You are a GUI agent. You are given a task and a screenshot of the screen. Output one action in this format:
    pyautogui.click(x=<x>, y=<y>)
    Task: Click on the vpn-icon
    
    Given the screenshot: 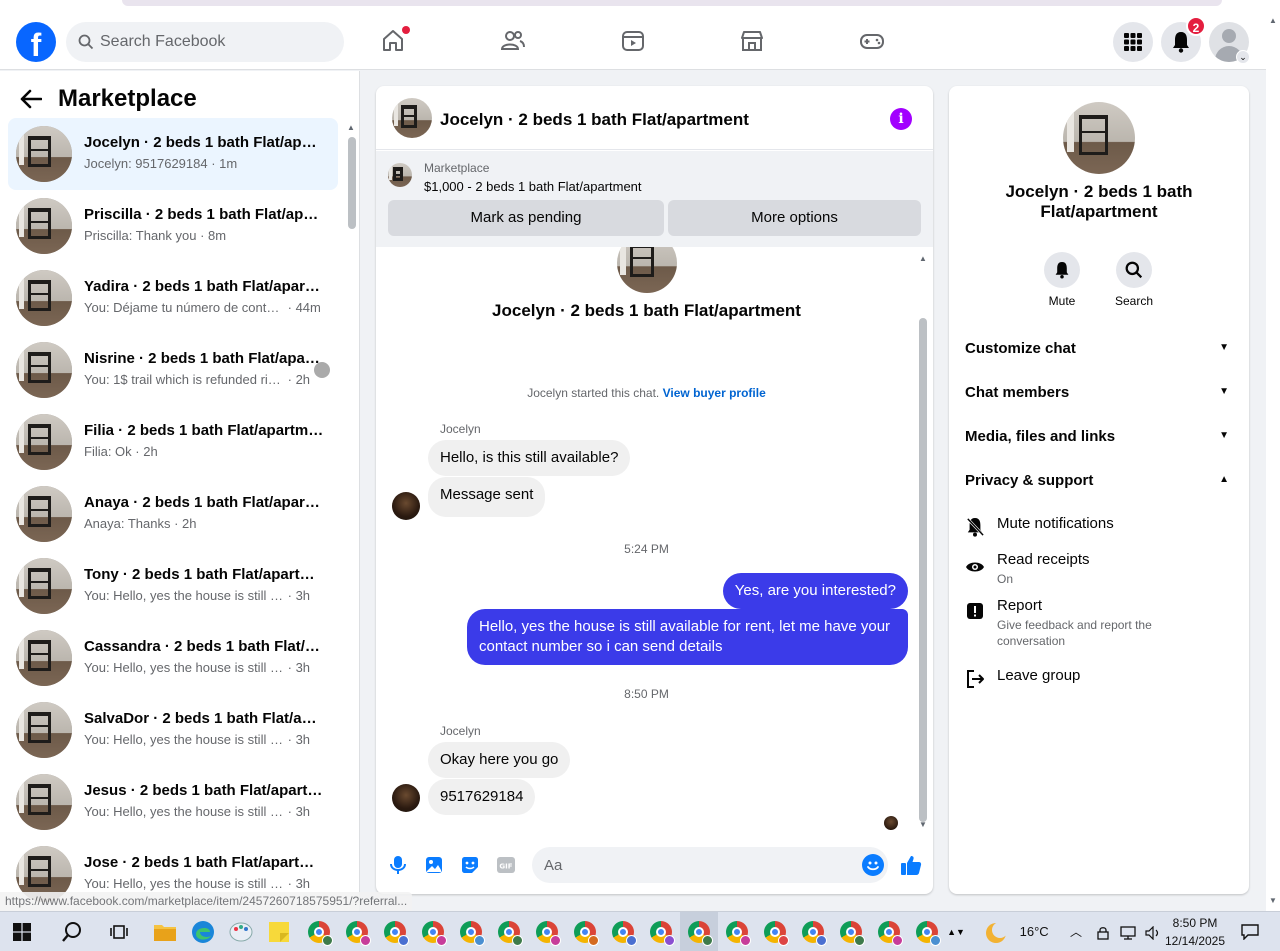 What is the action you would take?
    pyautogui.click(x=1103, y=933)
    